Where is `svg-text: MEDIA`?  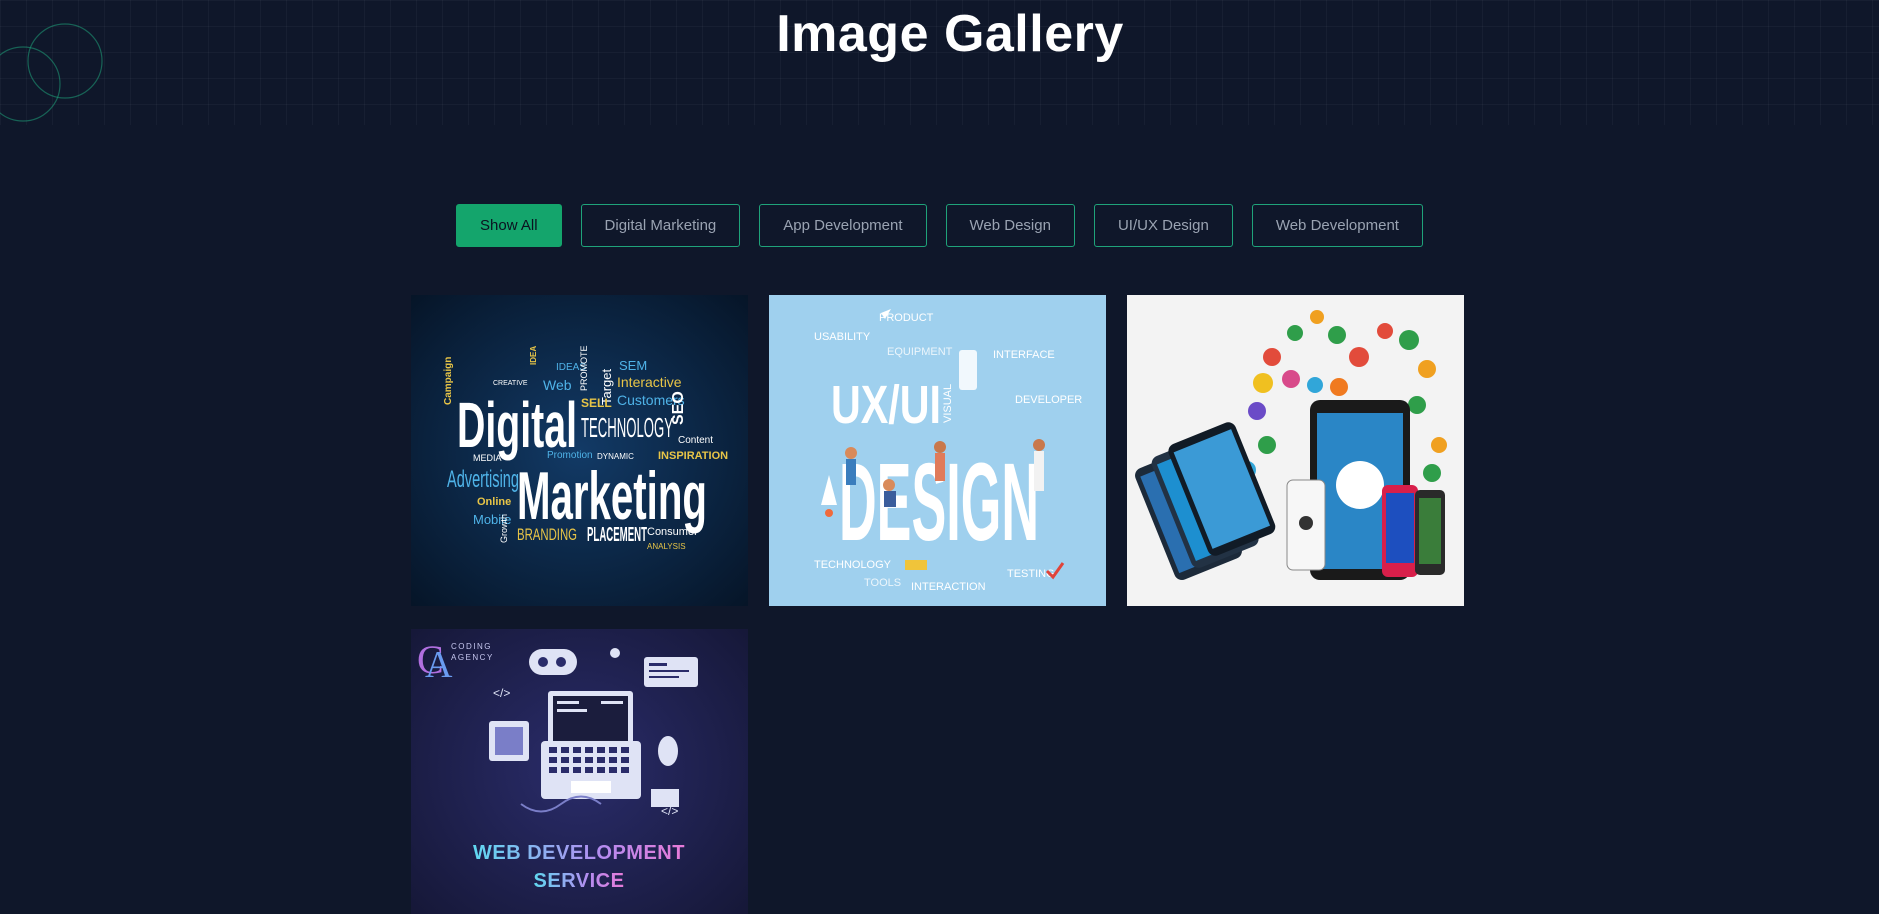 svg-text: MEDIA is located at coordinates (487, 458).